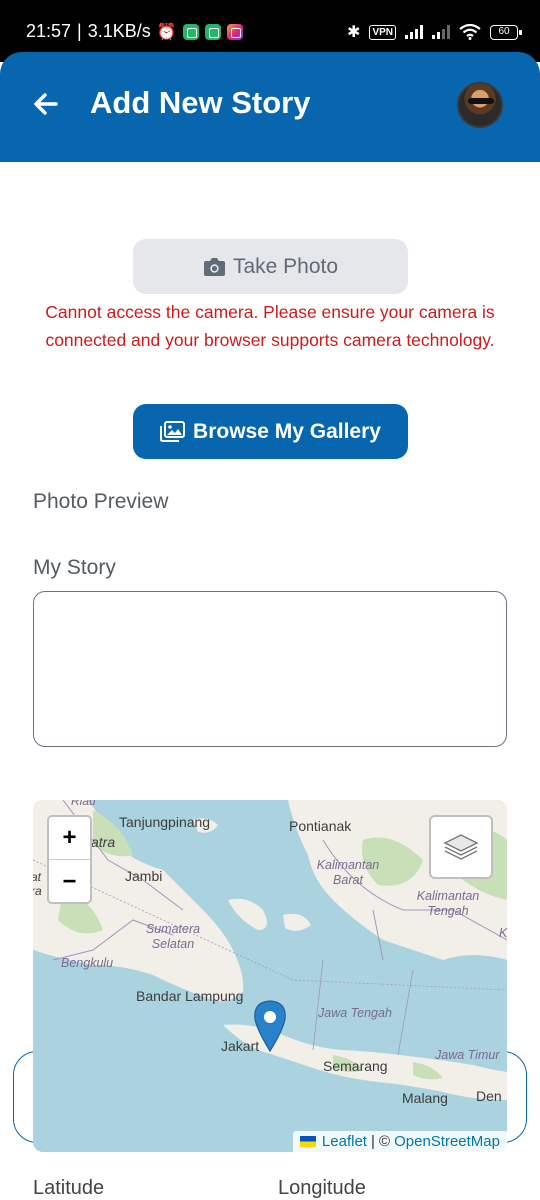 This screenshot has height=1200, width=540. What do you see at coordinates (348, 872) in the screenshot?
I see `map-region-kalimantan-barat: Kalimantan Barat` at bounding box center [348, 872].